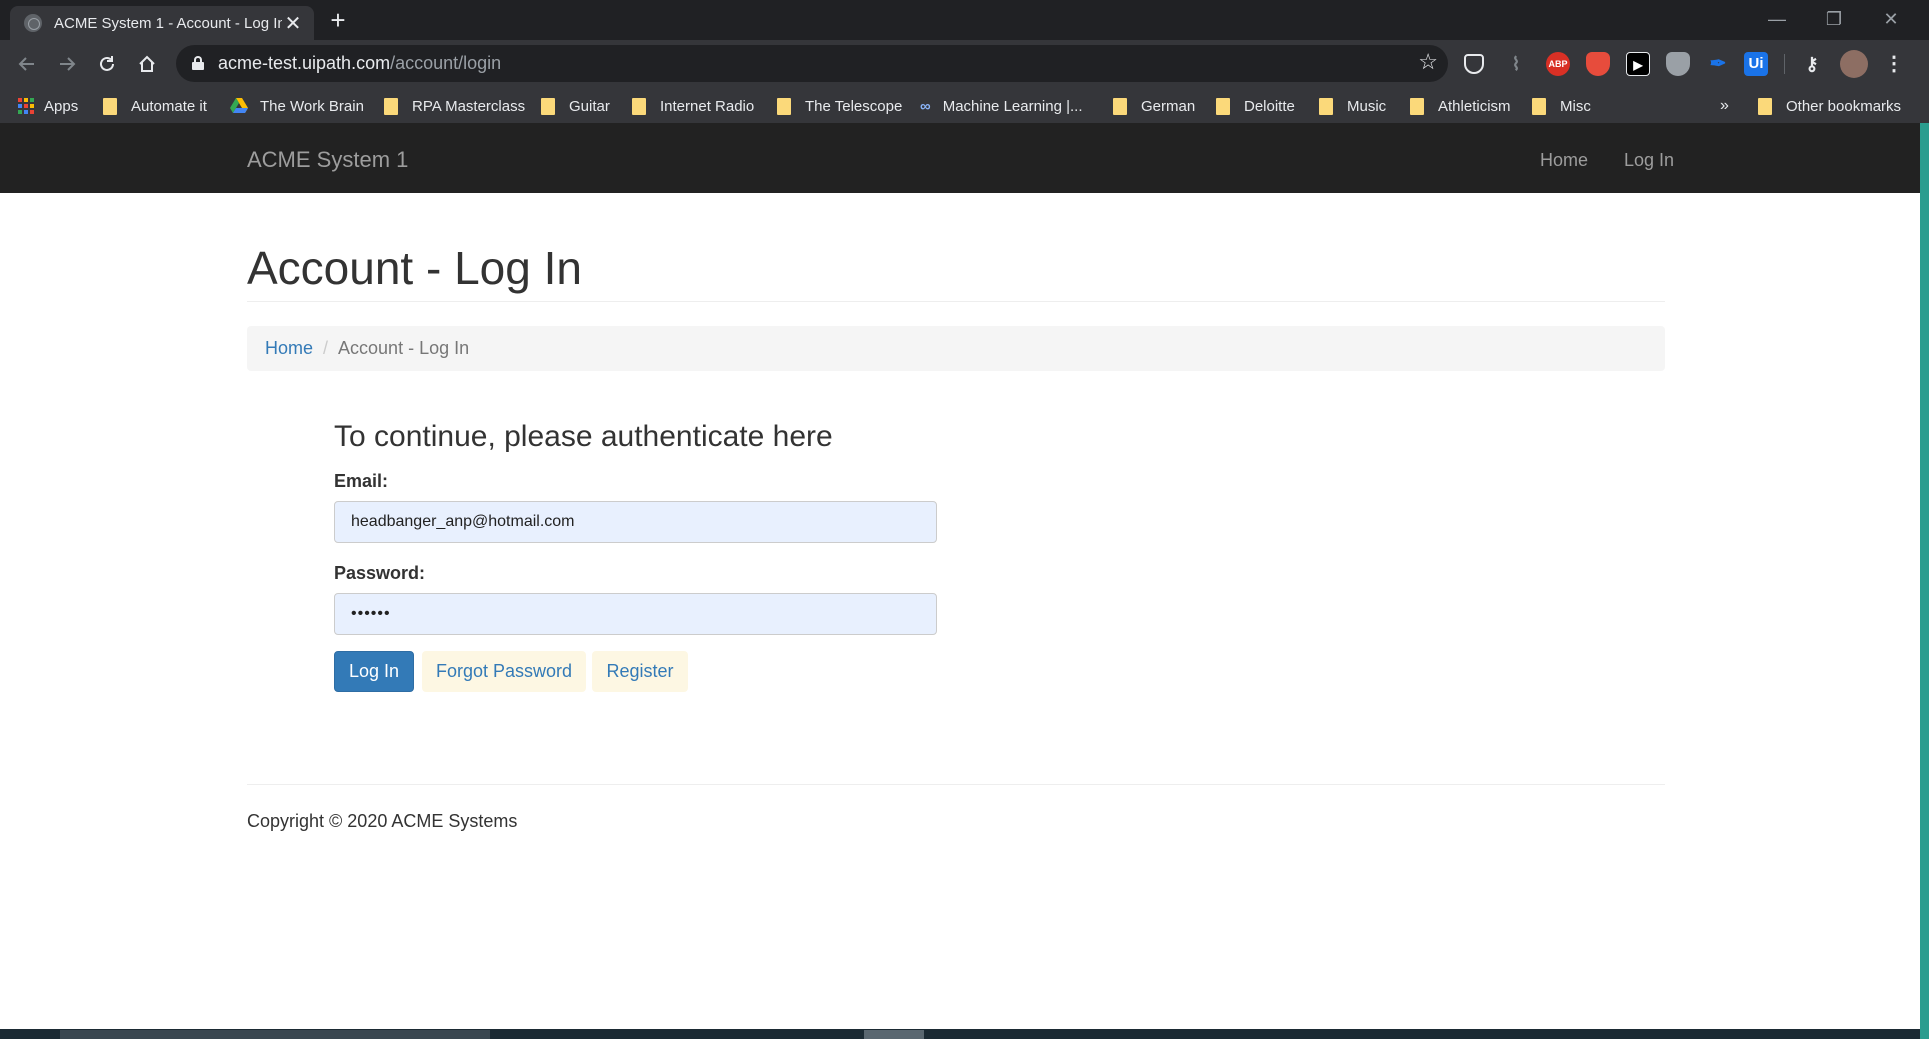 Image resolution: width=1929 pixels, height=1039 pixels. I want to click on reload-button, so click(107, 64).